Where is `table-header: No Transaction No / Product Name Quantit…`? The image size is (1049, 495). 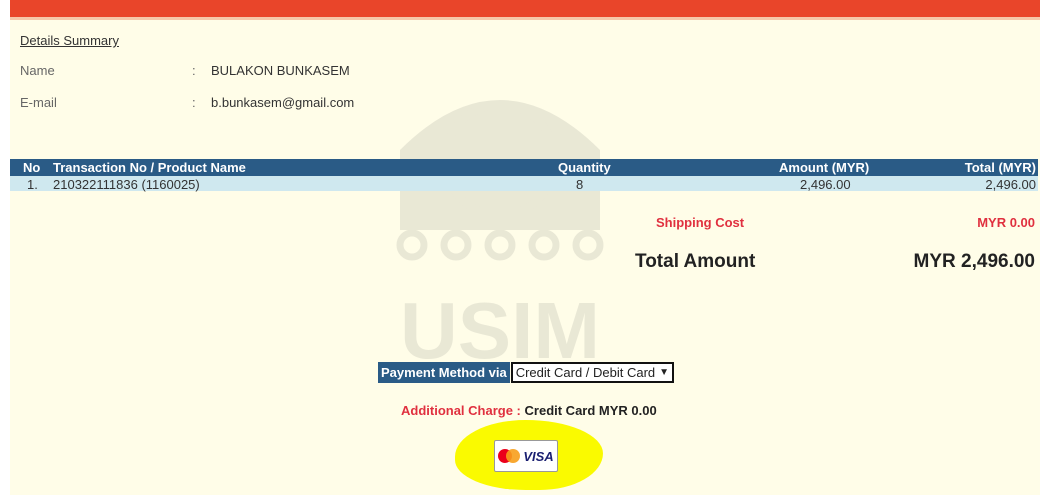 table-header: No Transaction No / Product Name Quantit… is located at coordinates (524, 167).